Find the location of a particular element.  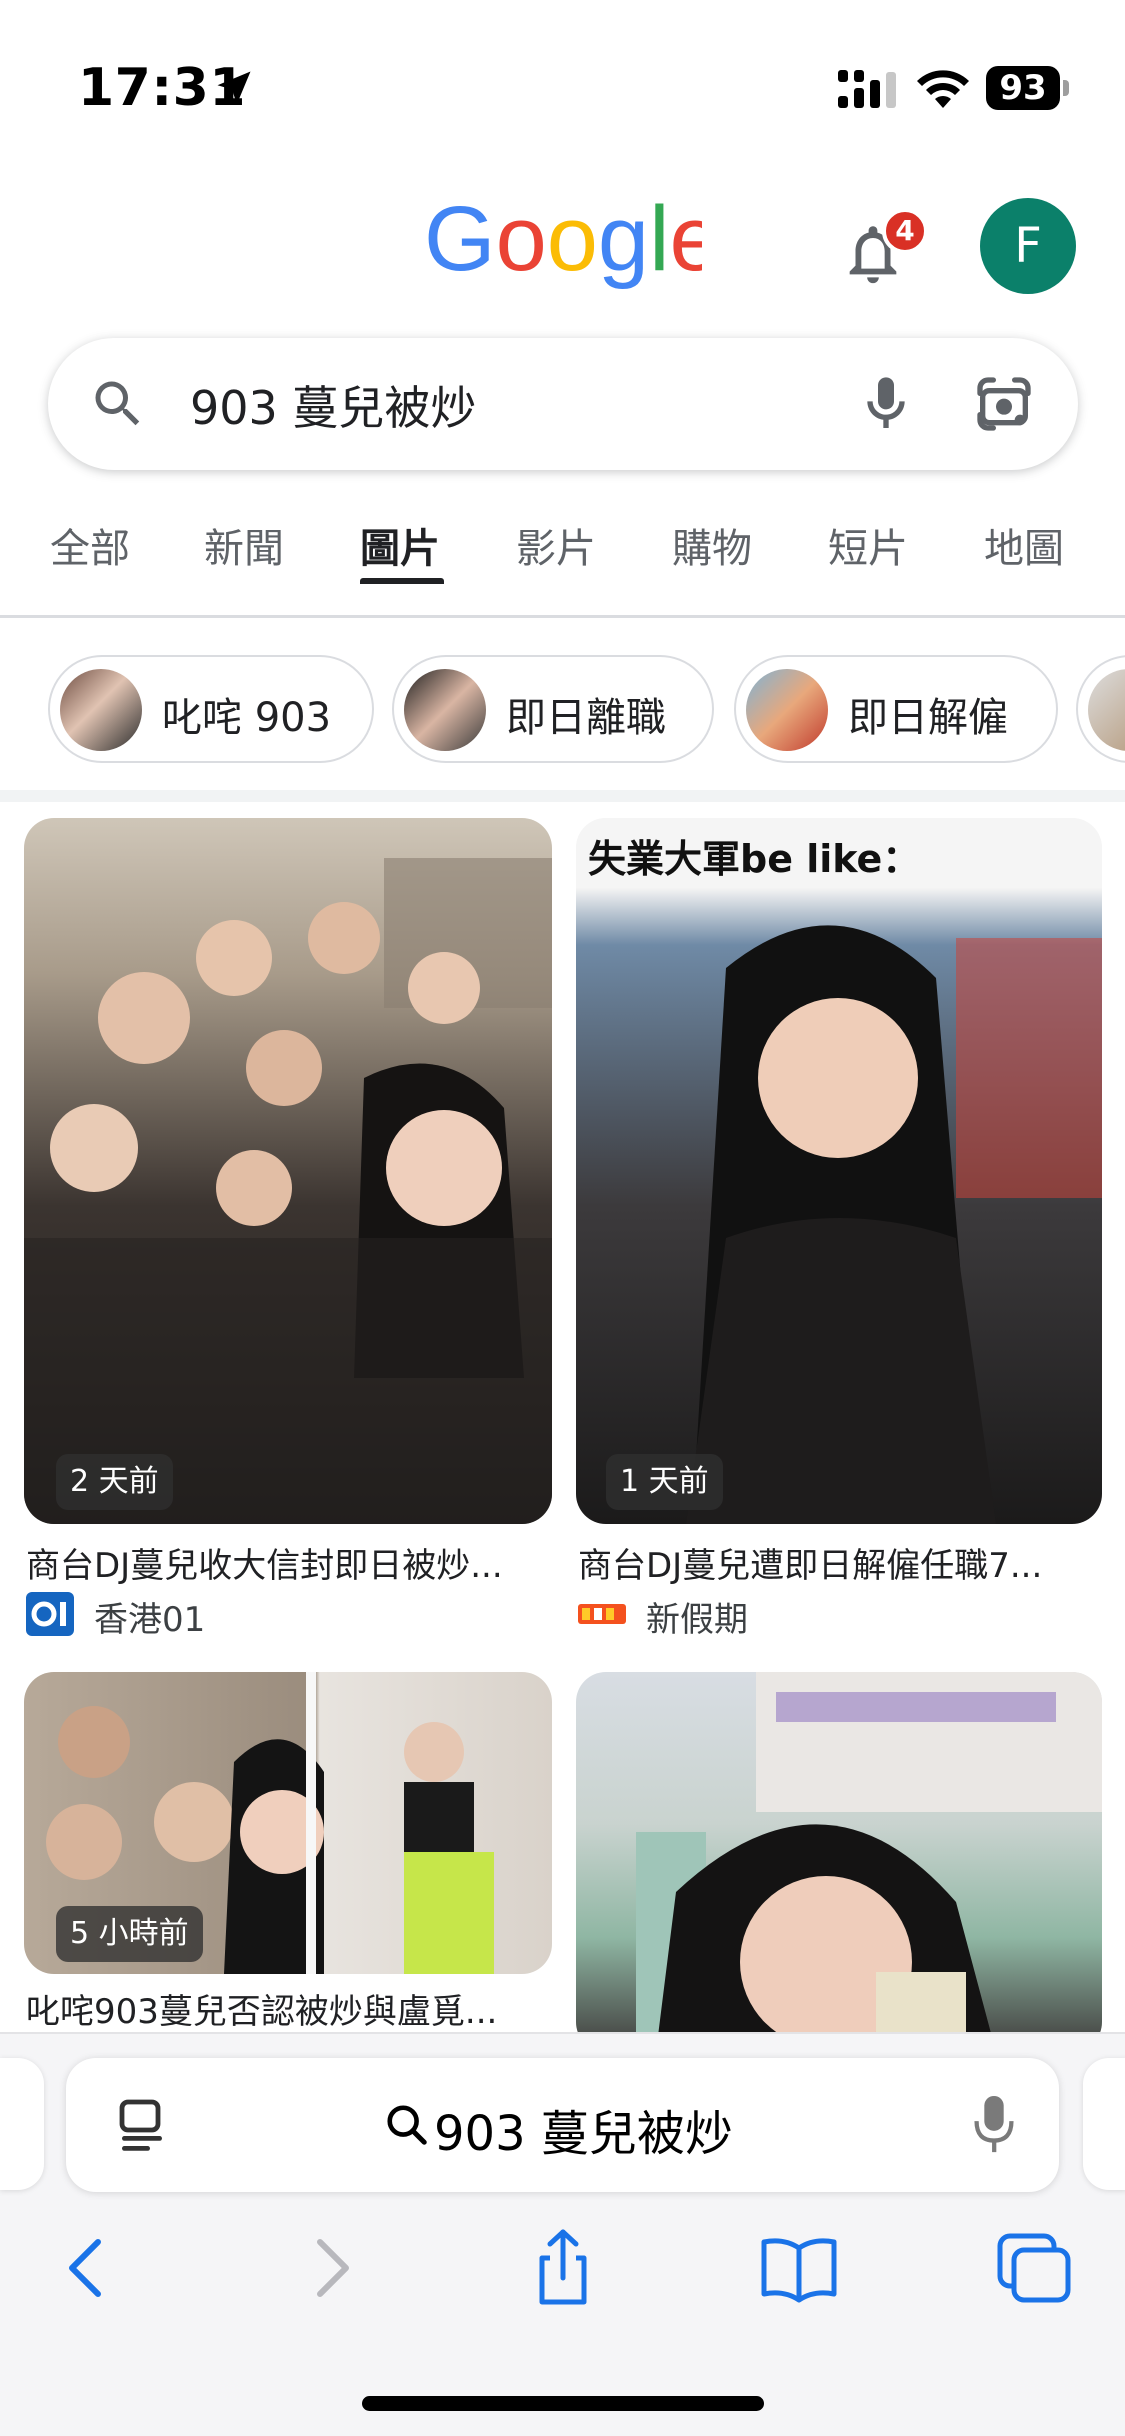

refinement-chips: 叱咤 903 即日離職 即日解僱 is located at coordinates (562, 710).